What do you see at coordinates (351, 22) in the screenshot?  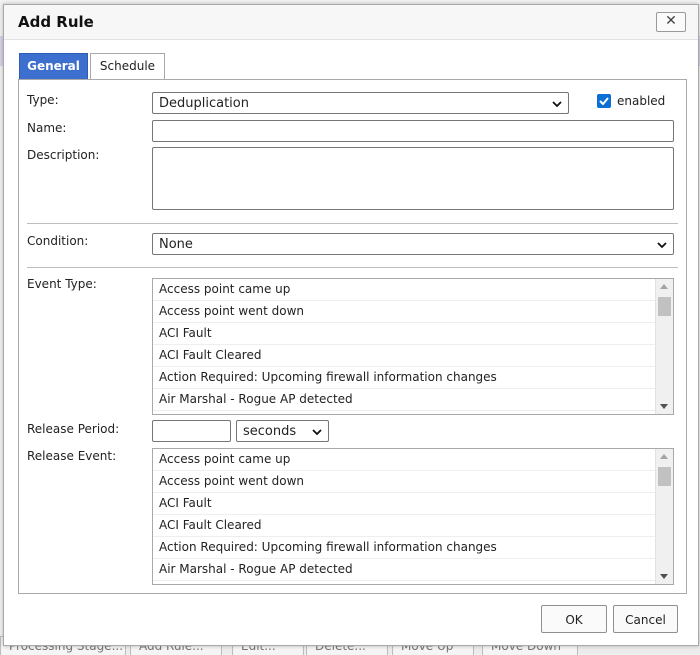 I see `dialog-header: Add Rule ✕` at bounding box center [351, 22].